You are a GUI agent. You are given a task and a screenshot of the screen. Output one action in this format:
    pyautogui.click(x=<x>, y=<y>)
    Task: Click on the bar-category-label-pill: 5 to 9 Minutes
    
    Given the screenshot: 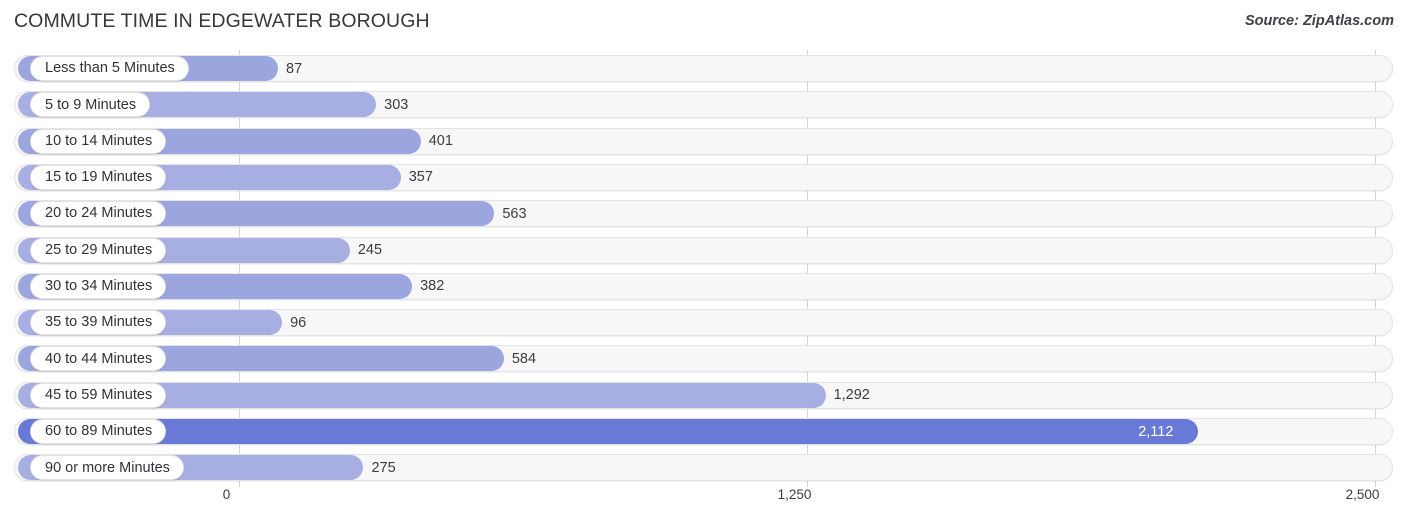 What is the action you would take?
    pyautogui.click(x=90, y=105)
    